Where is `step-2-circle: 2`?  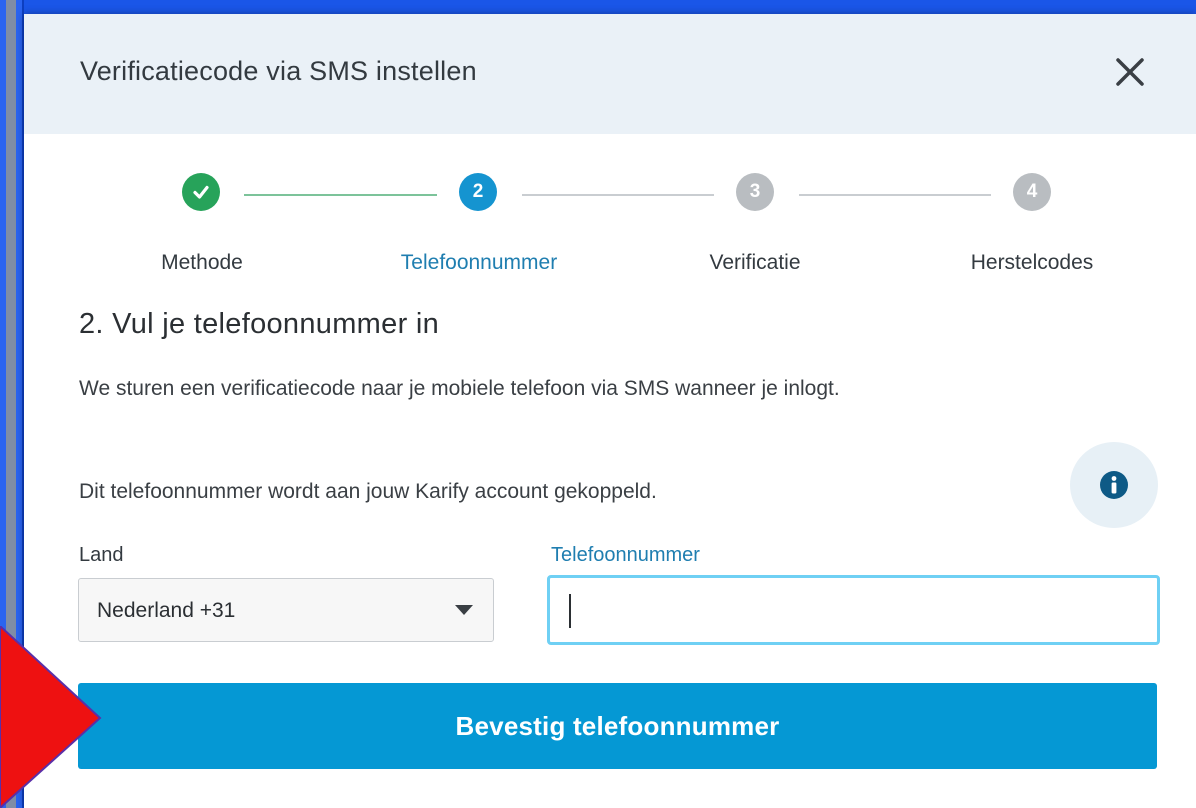 step-2-circle: 2 is located at coordinates (478, 192).